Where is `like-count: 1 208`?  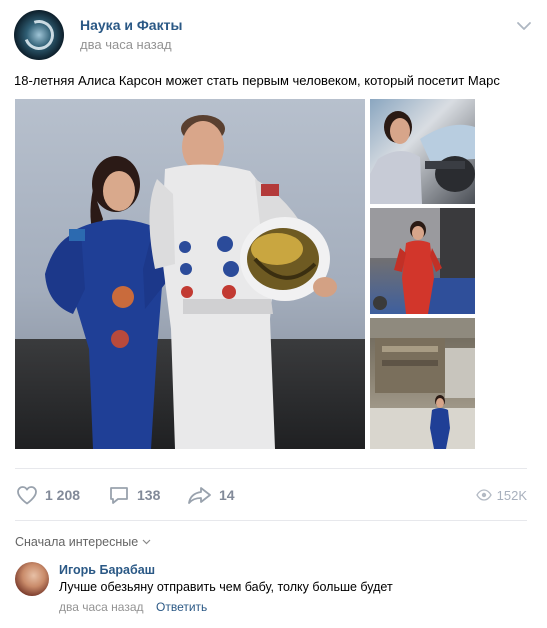 like-count: 1 208 is located at coordinates (63, 495).